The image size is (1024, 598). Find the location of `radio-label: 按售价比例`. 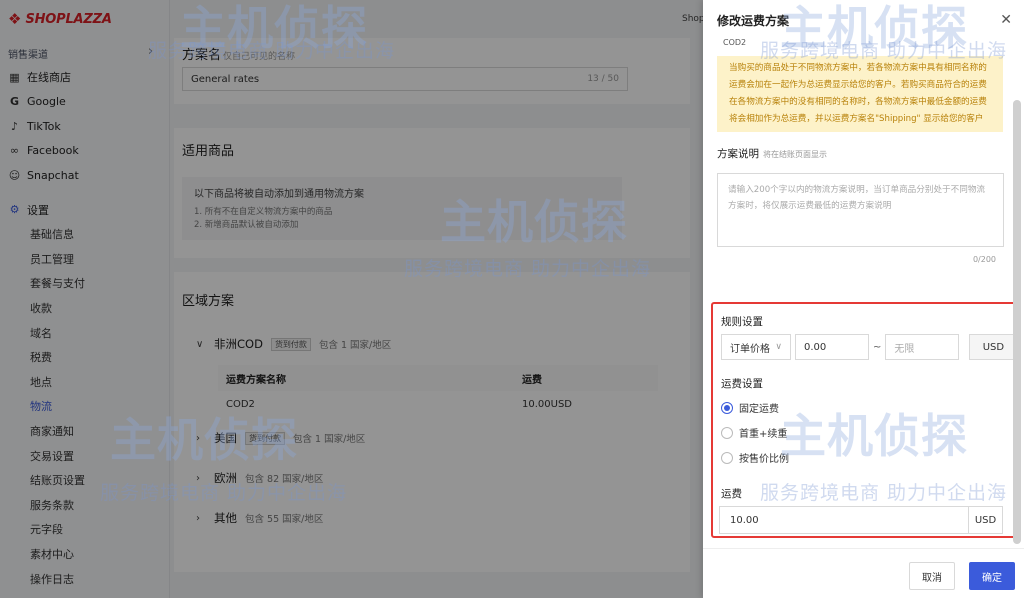

radio-label: 按售价比例 is located at coordinates (764, 459).